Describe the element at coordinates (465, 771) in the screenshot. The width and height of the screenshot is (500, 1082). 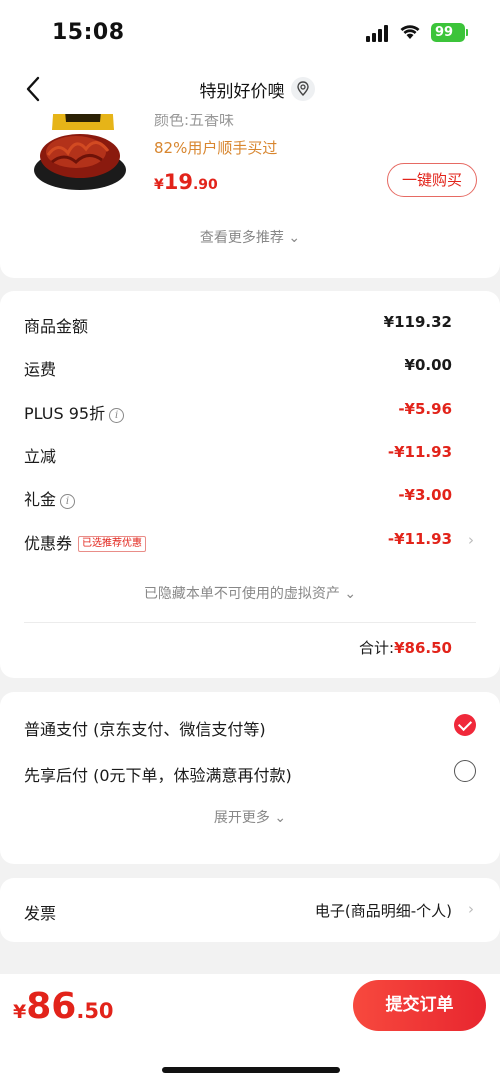
I see `radio-unchecked-icon` at that location.